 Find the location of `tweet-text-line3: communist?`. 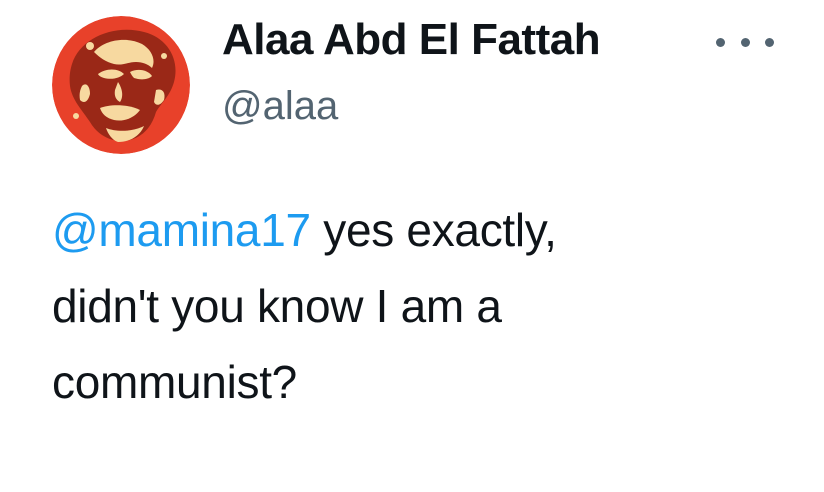

tweet-text-line3: communist? is located at coordinates (174, 382).